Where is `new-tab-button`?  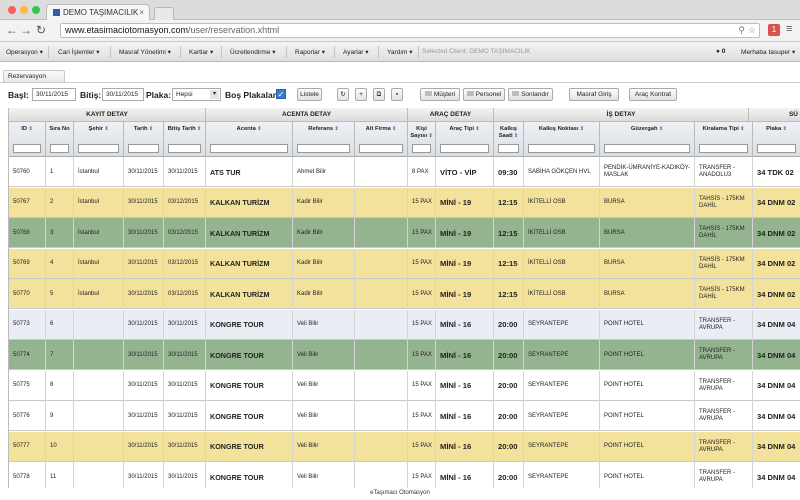
new-tab-button is located at coordinates (164, 13).